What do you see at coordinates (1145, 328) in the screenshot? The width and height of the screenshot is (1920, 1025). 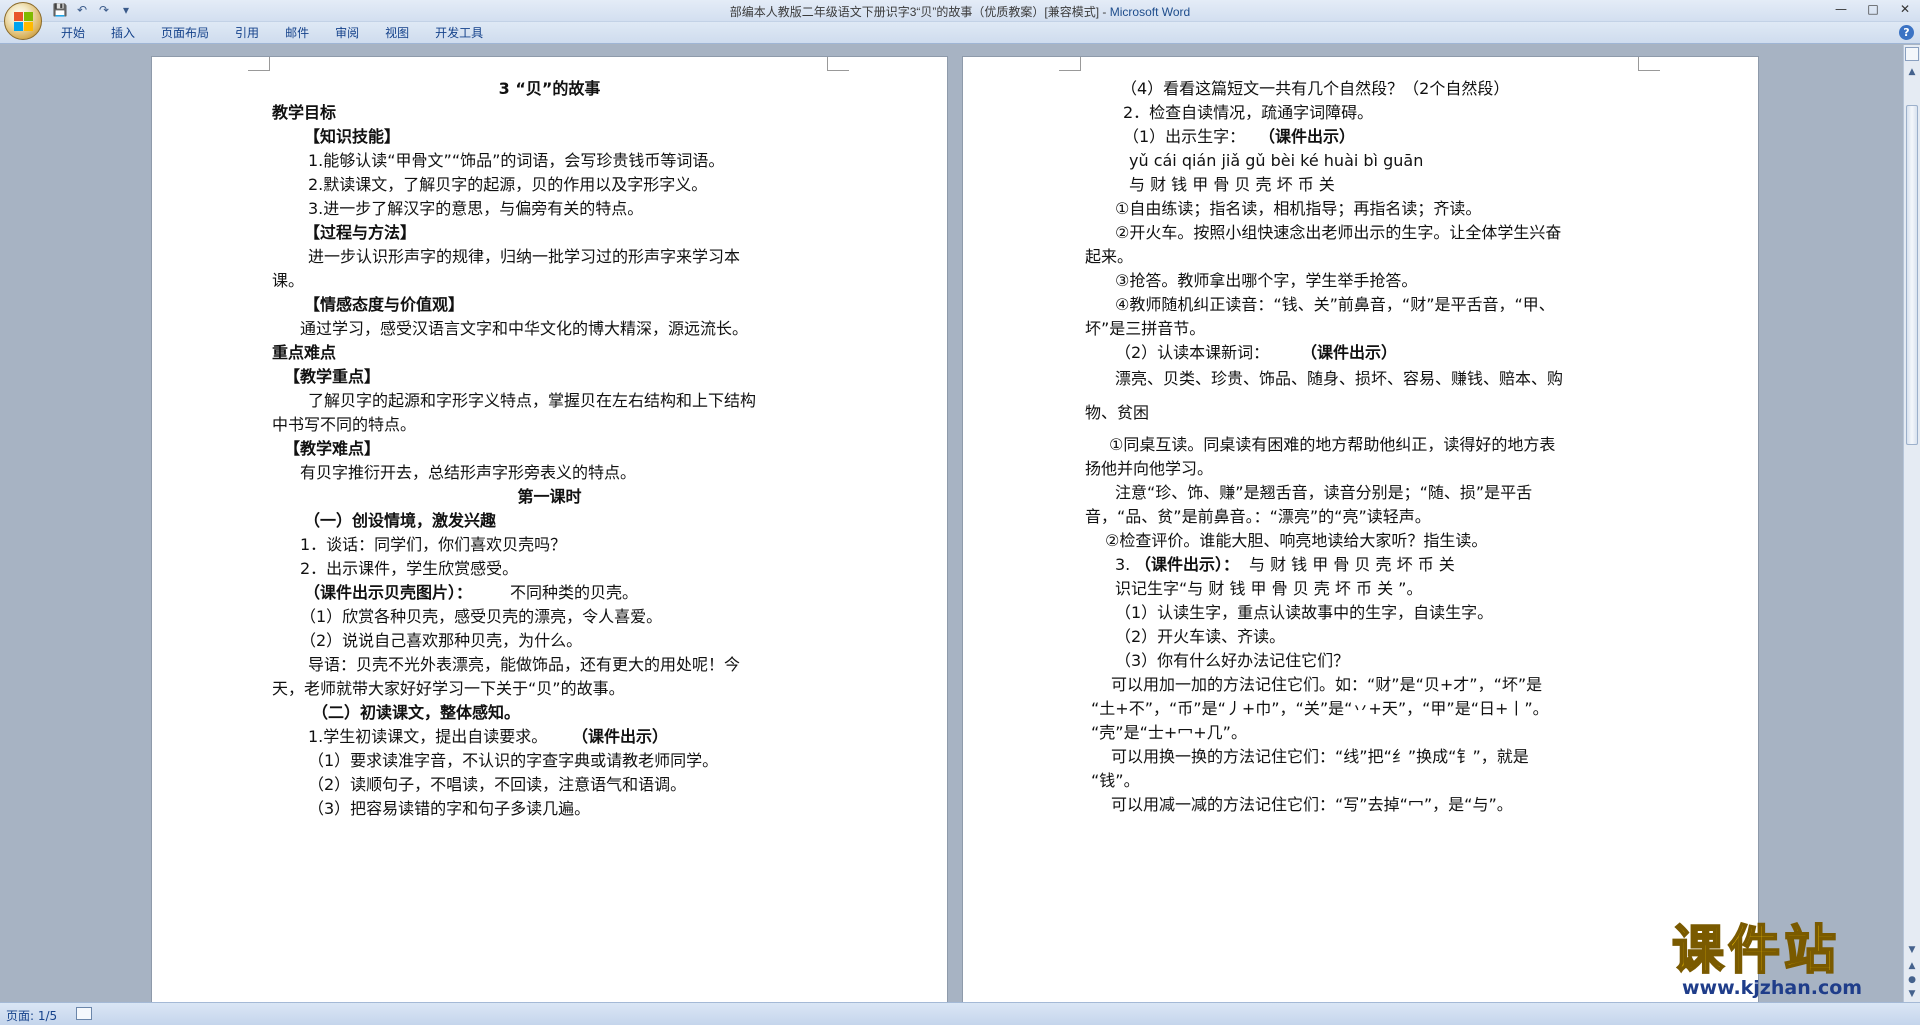 I see `text-line: 坏”是三拼音节。` at bounding box center [1145, 328].